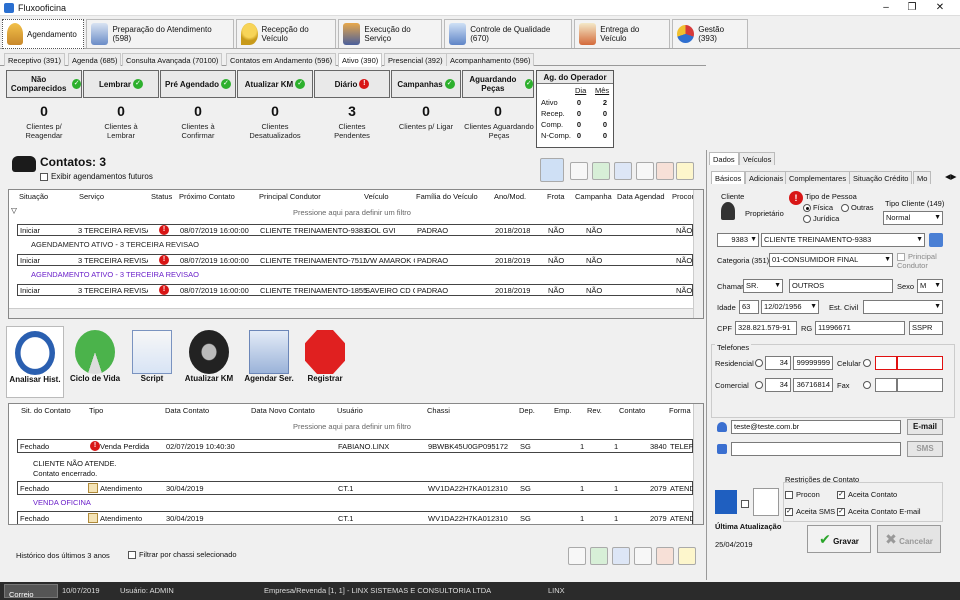 The height and width of the screenshot is (600, 960). Describe the element at coordinates (930, 286) in the screenshot. I see `sexo-select: M ▼` at that location.